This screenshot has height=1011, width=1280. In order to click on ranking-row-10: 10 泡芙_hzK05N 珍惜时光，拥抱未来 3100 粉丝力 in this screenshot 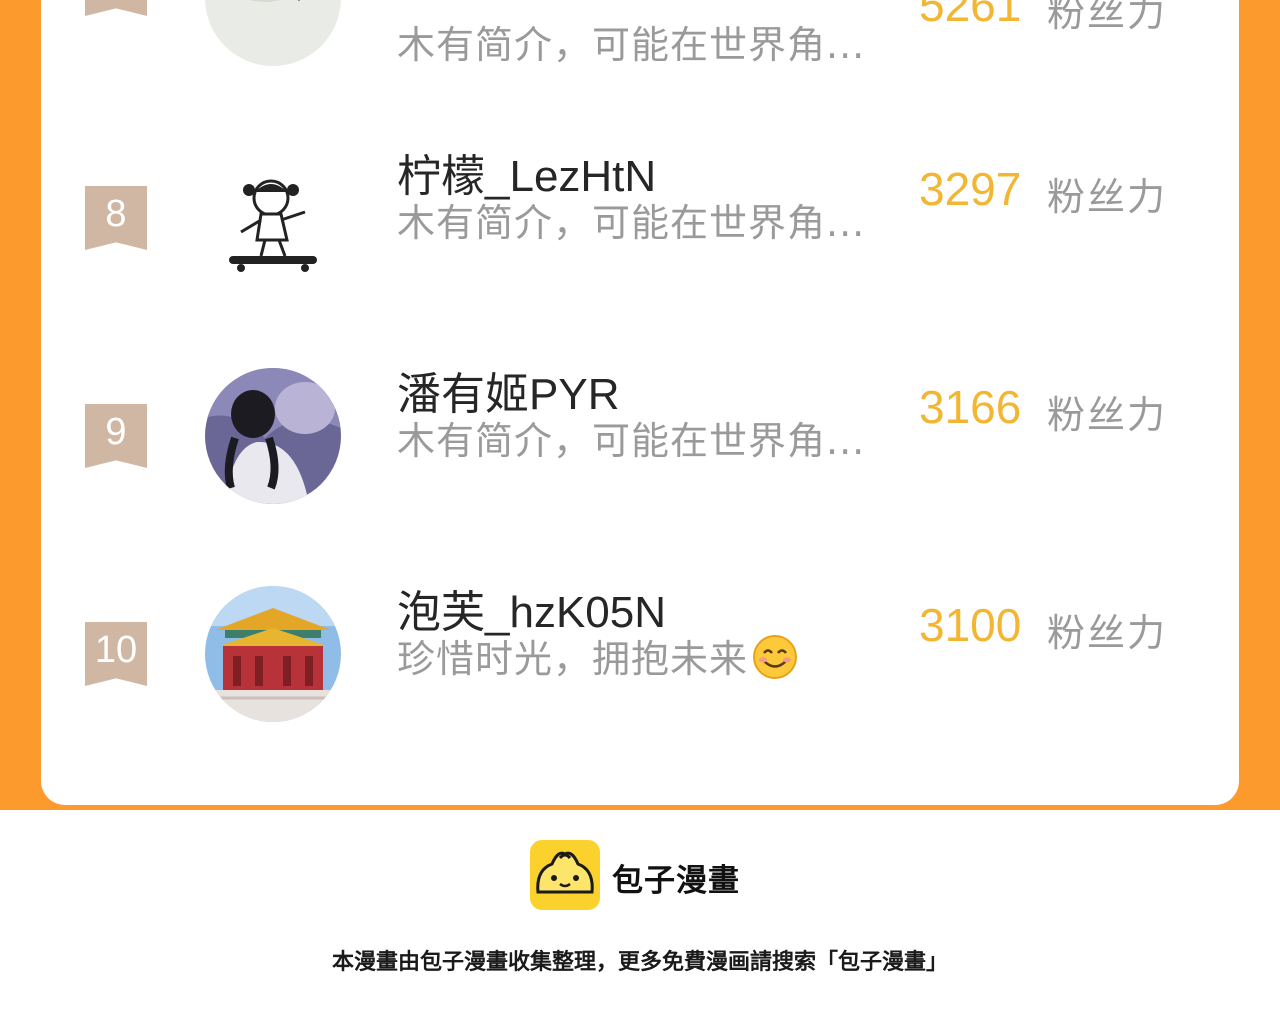, I will do `click(640, 666)`.